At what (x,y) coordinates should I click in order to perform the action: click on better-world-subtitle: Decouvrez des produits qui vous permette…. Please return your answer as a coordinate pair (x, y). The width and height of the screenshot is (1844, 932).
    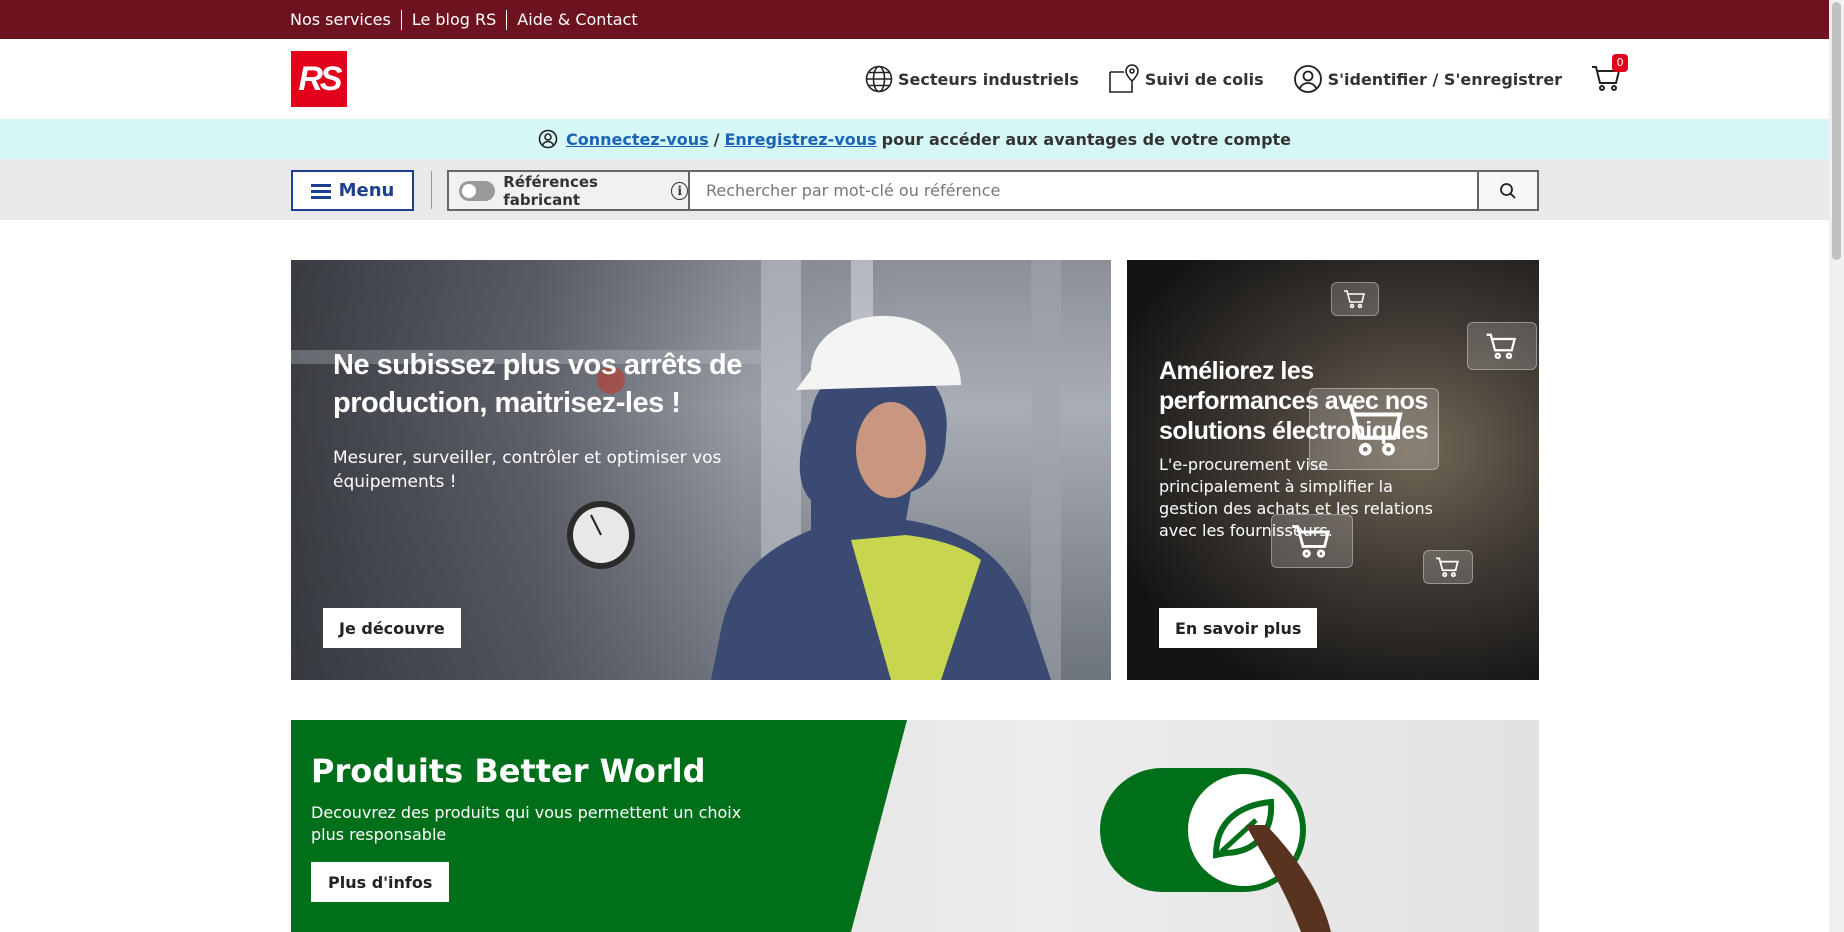
    Looking at the image, I should click on (526, 823).